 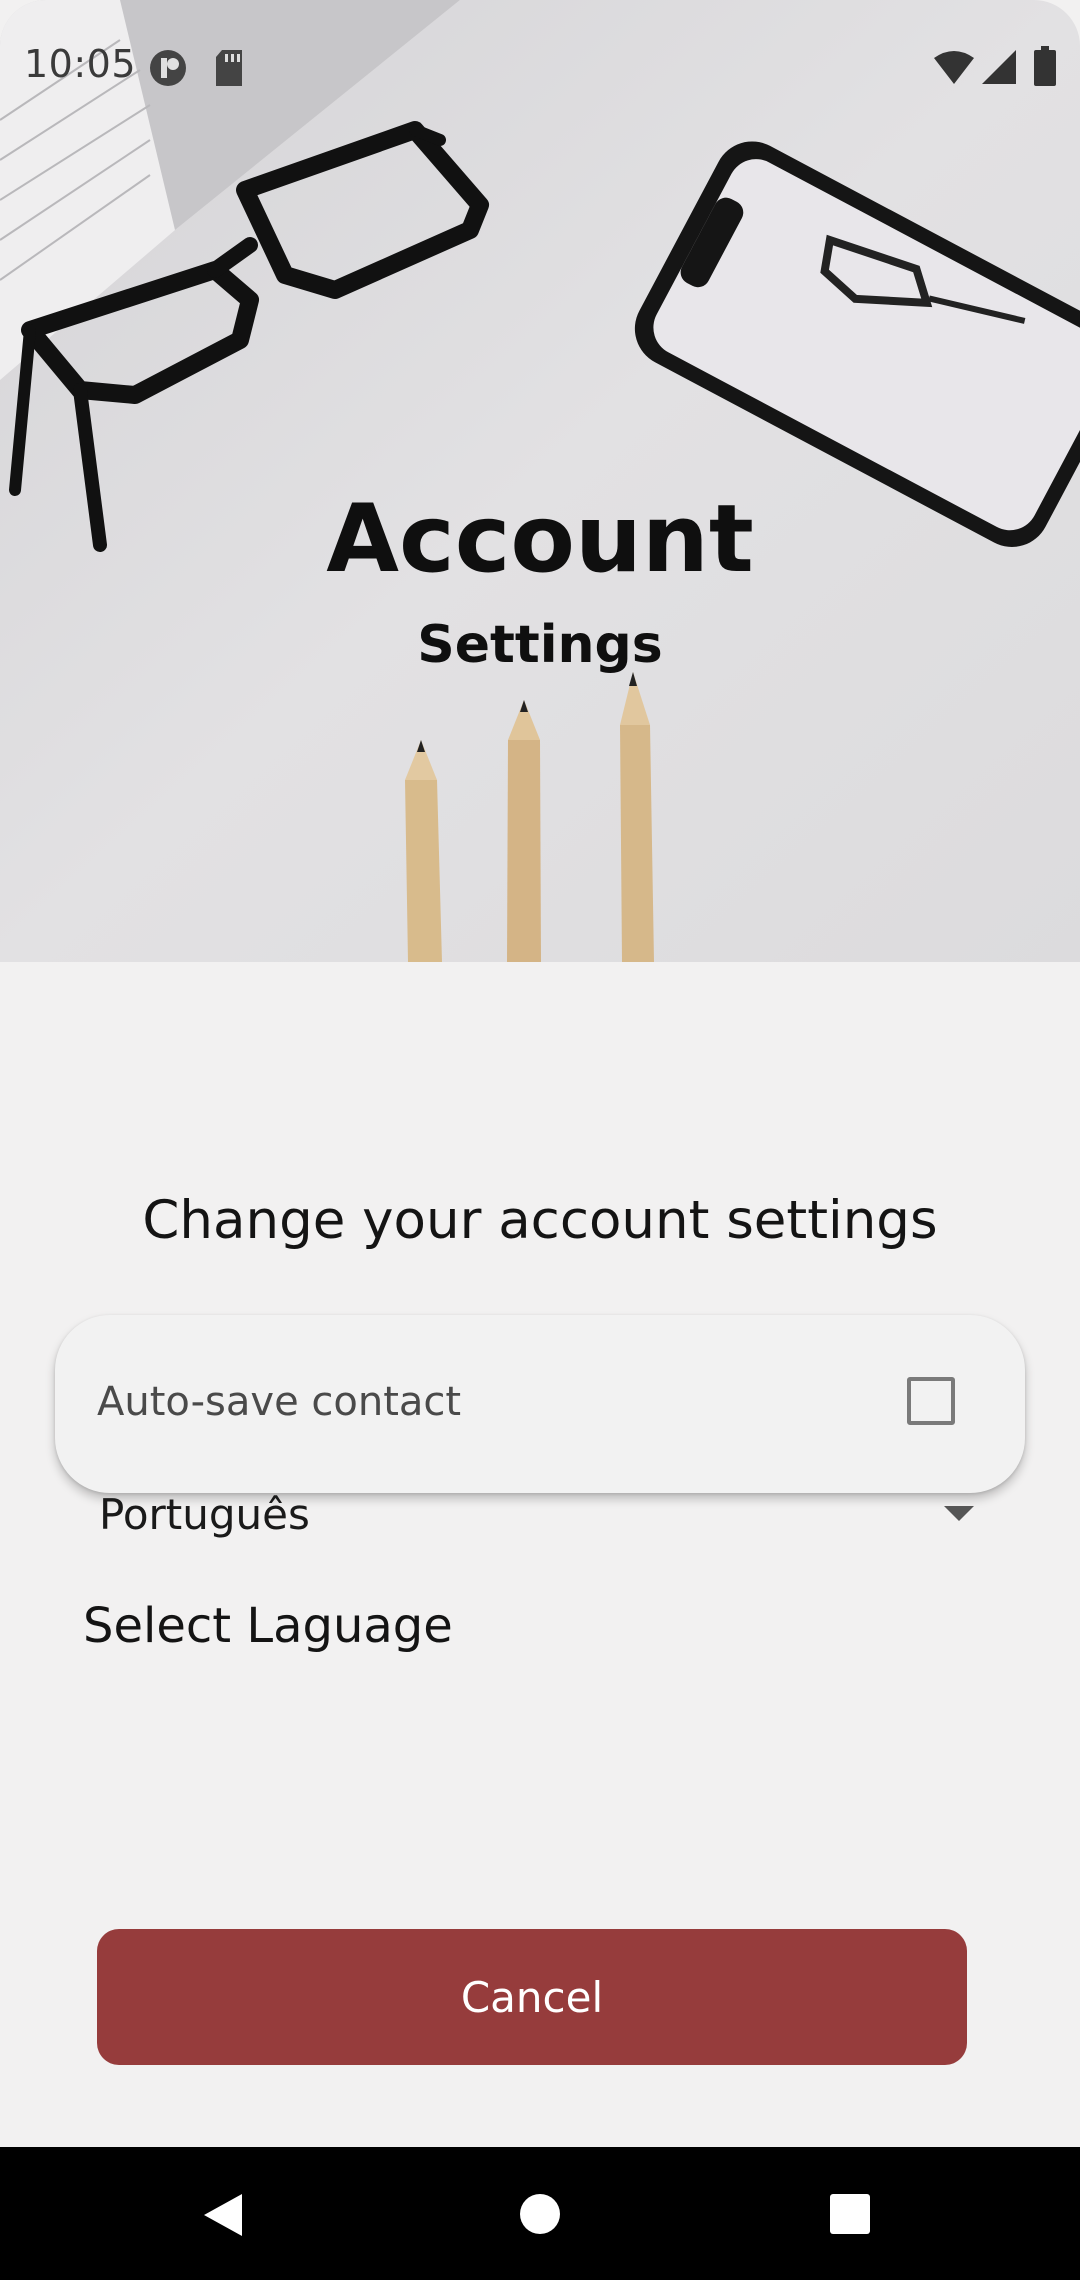 I want to click on sd-card-icon, so click(x=229, y=68).